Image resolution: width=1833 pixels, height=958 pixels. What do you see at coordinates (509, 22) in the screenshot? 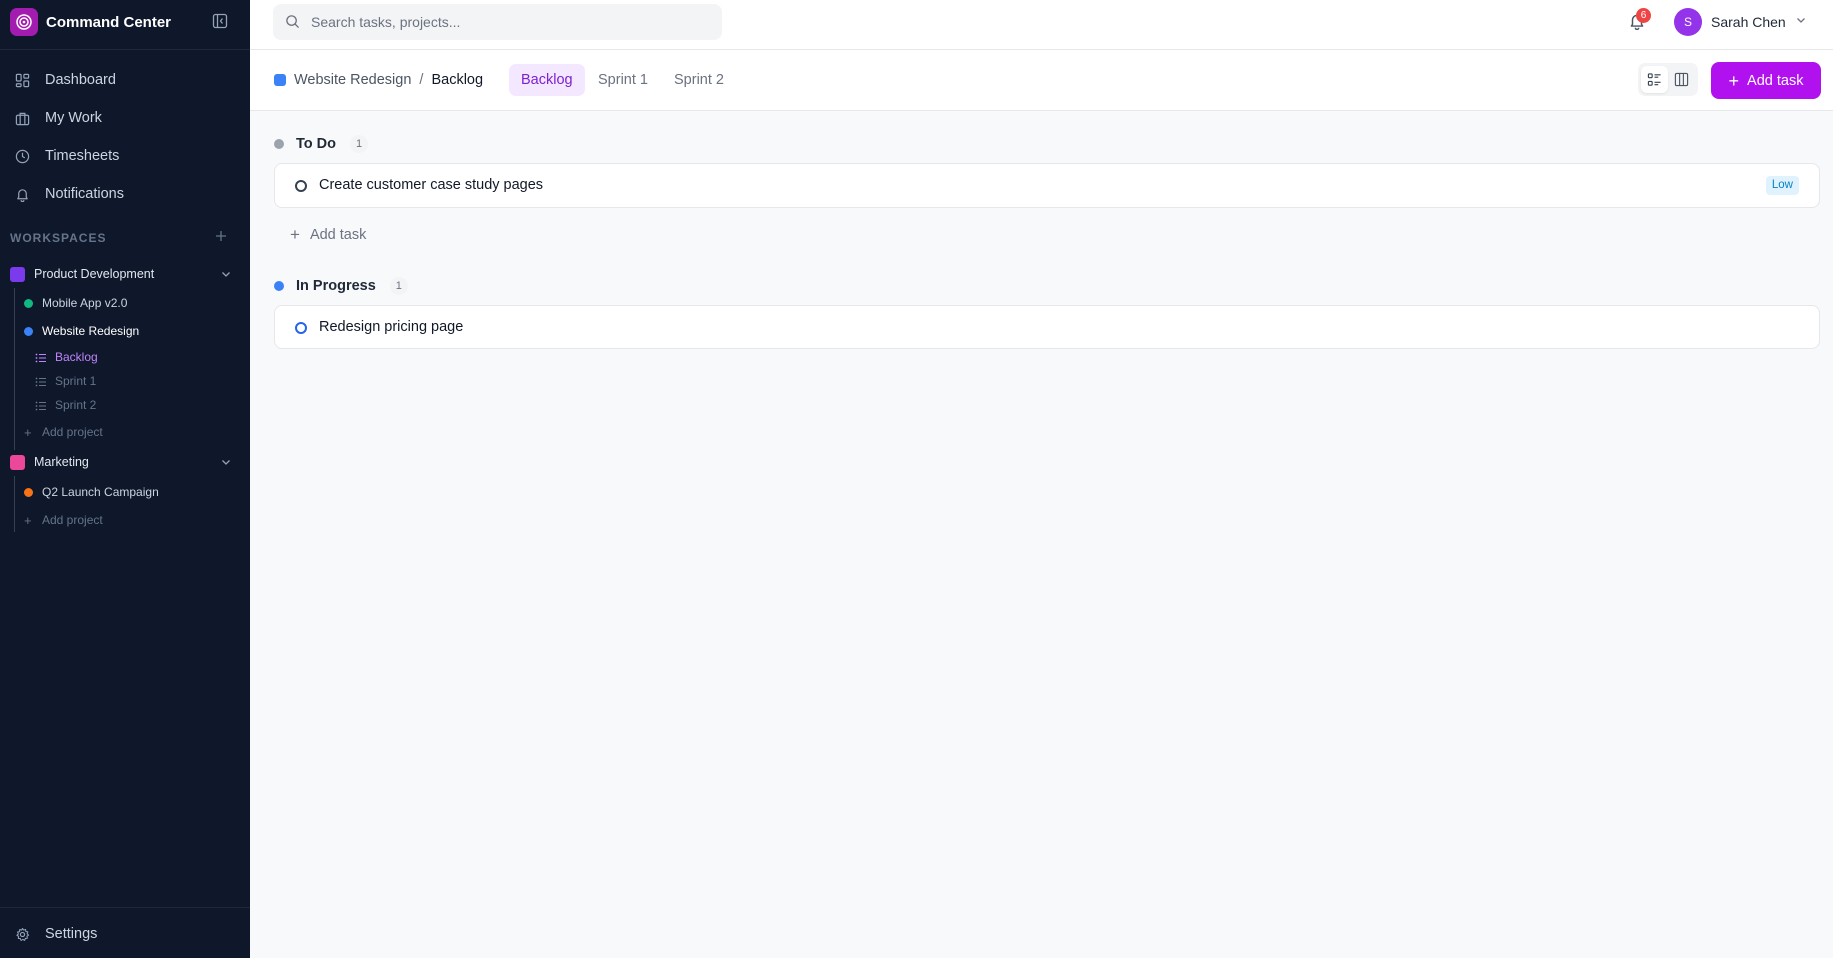
I see `search-input` at bounding box center [509, 22].